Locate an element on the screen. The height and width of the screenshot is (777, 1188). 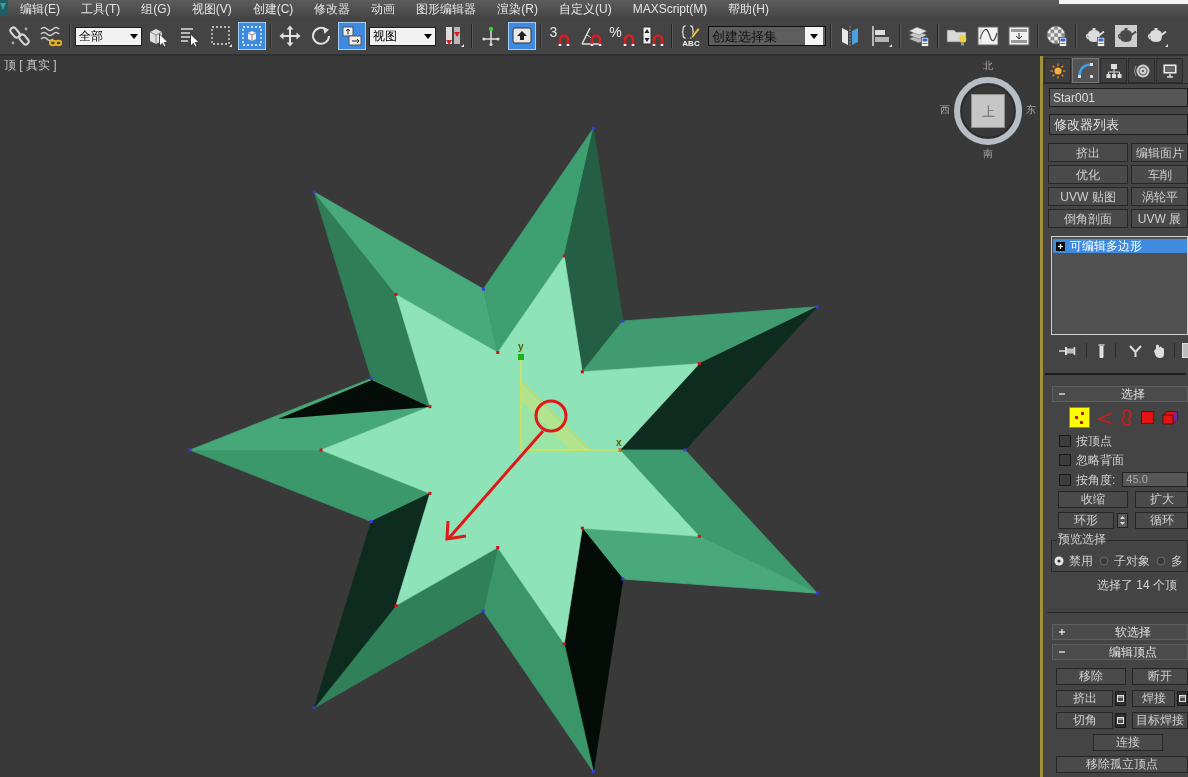
rendered-frame-button is located at coordinates (1126, 36).